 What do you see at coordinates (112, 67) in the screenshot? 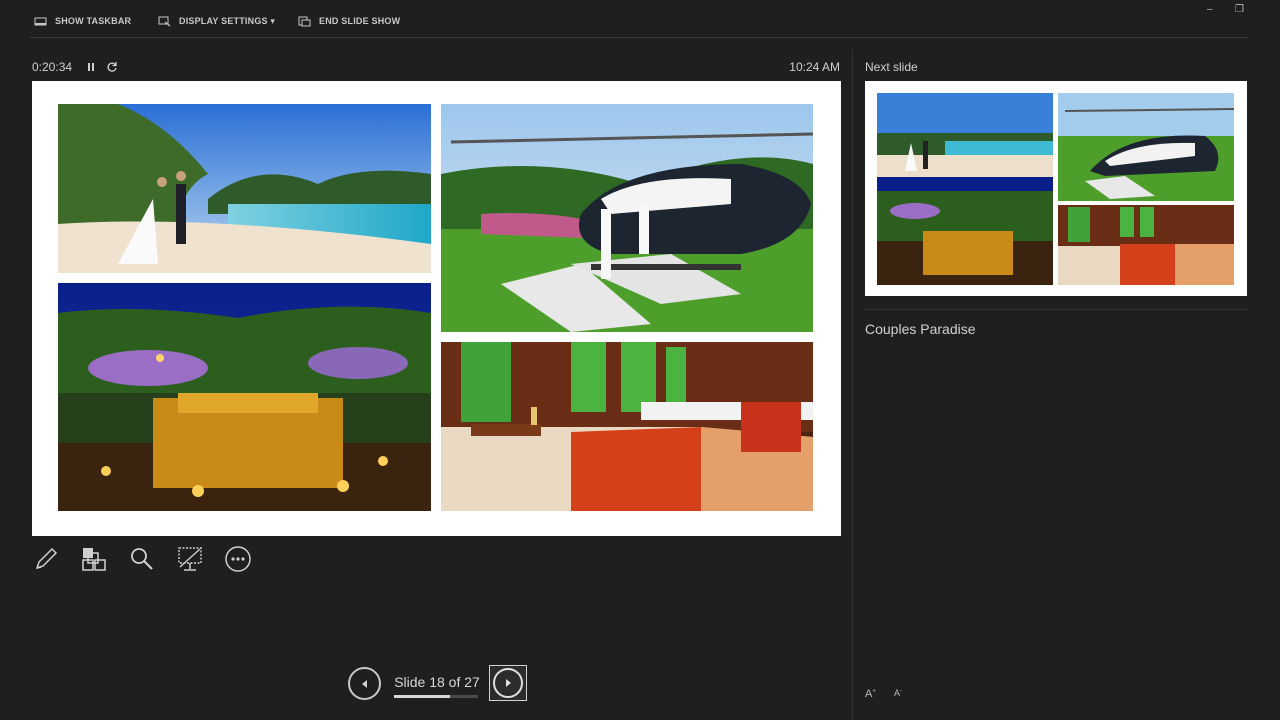
I see `restart-timer-icon` at bounding box center [112, 67].